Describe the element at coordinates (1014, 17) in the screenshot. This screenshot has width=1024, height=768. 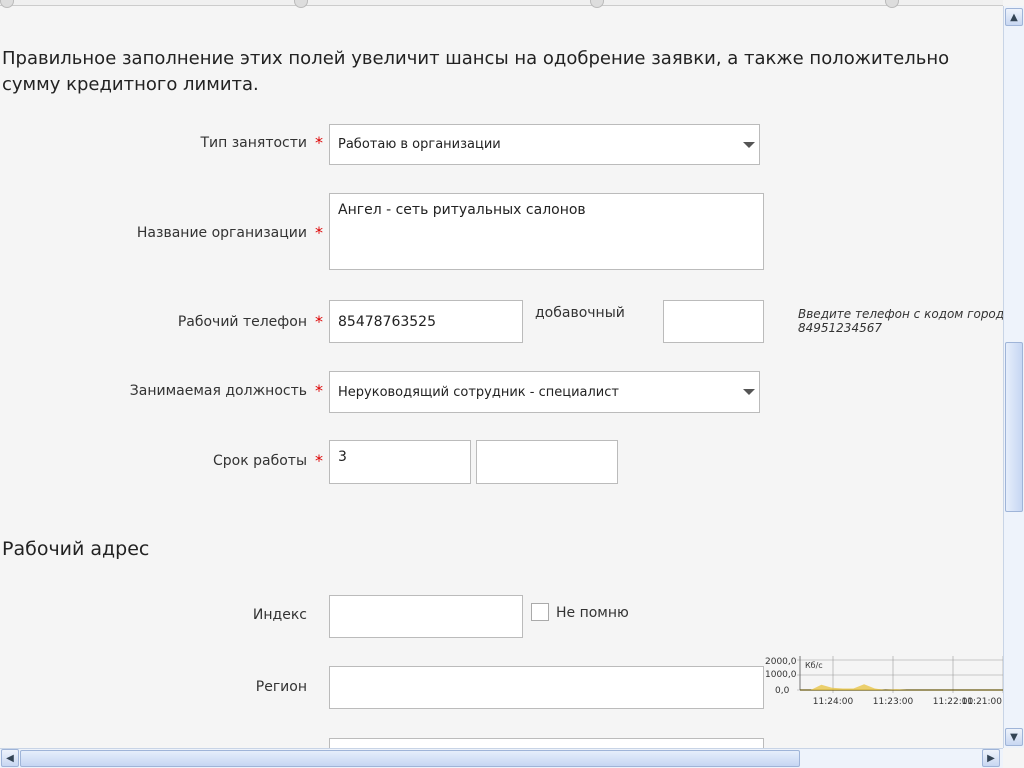
I see `scroll-up-button: ▲` at that location.